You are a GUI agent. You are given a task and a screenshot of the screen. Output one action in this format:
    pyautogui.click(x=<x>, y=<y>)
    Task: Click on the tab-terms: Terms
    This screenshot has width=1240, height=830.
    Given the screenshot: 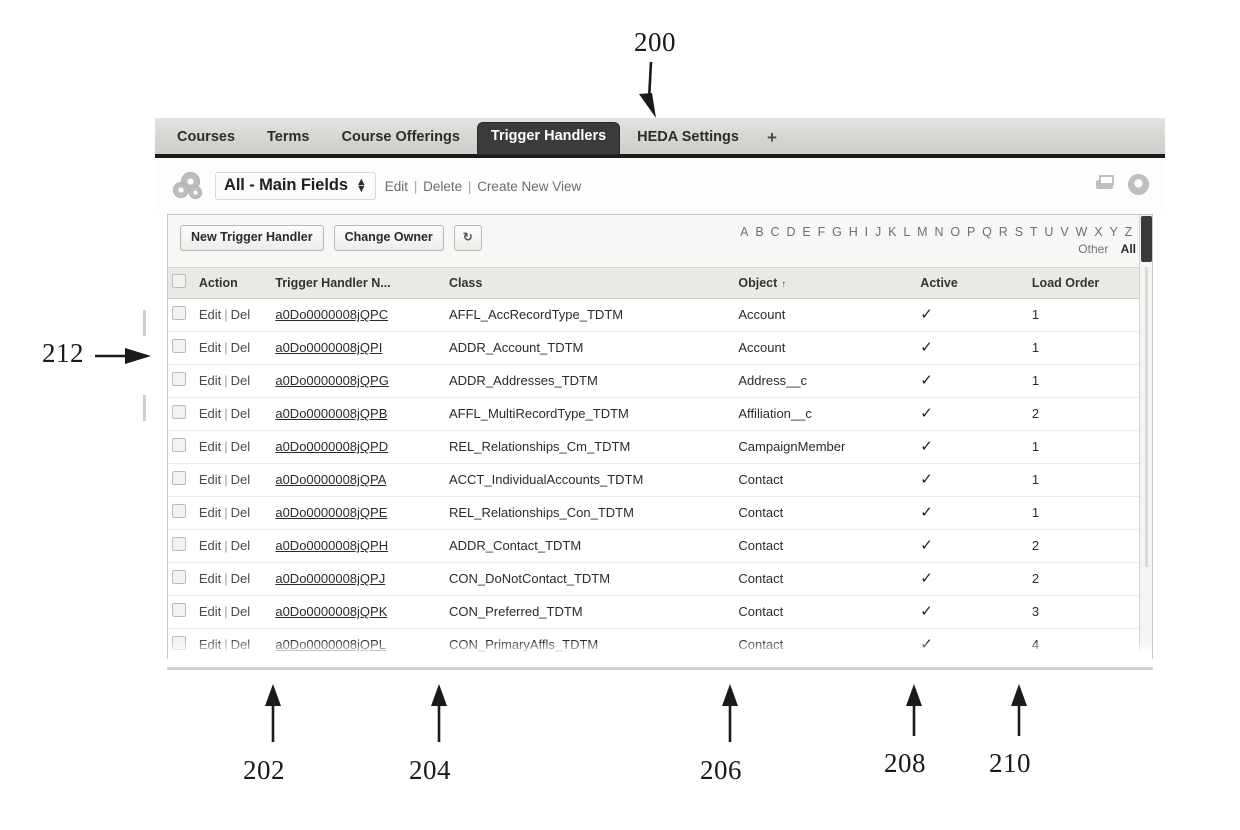 What is the action you would take?
    pyautogui.click(x=288, y=138)
    